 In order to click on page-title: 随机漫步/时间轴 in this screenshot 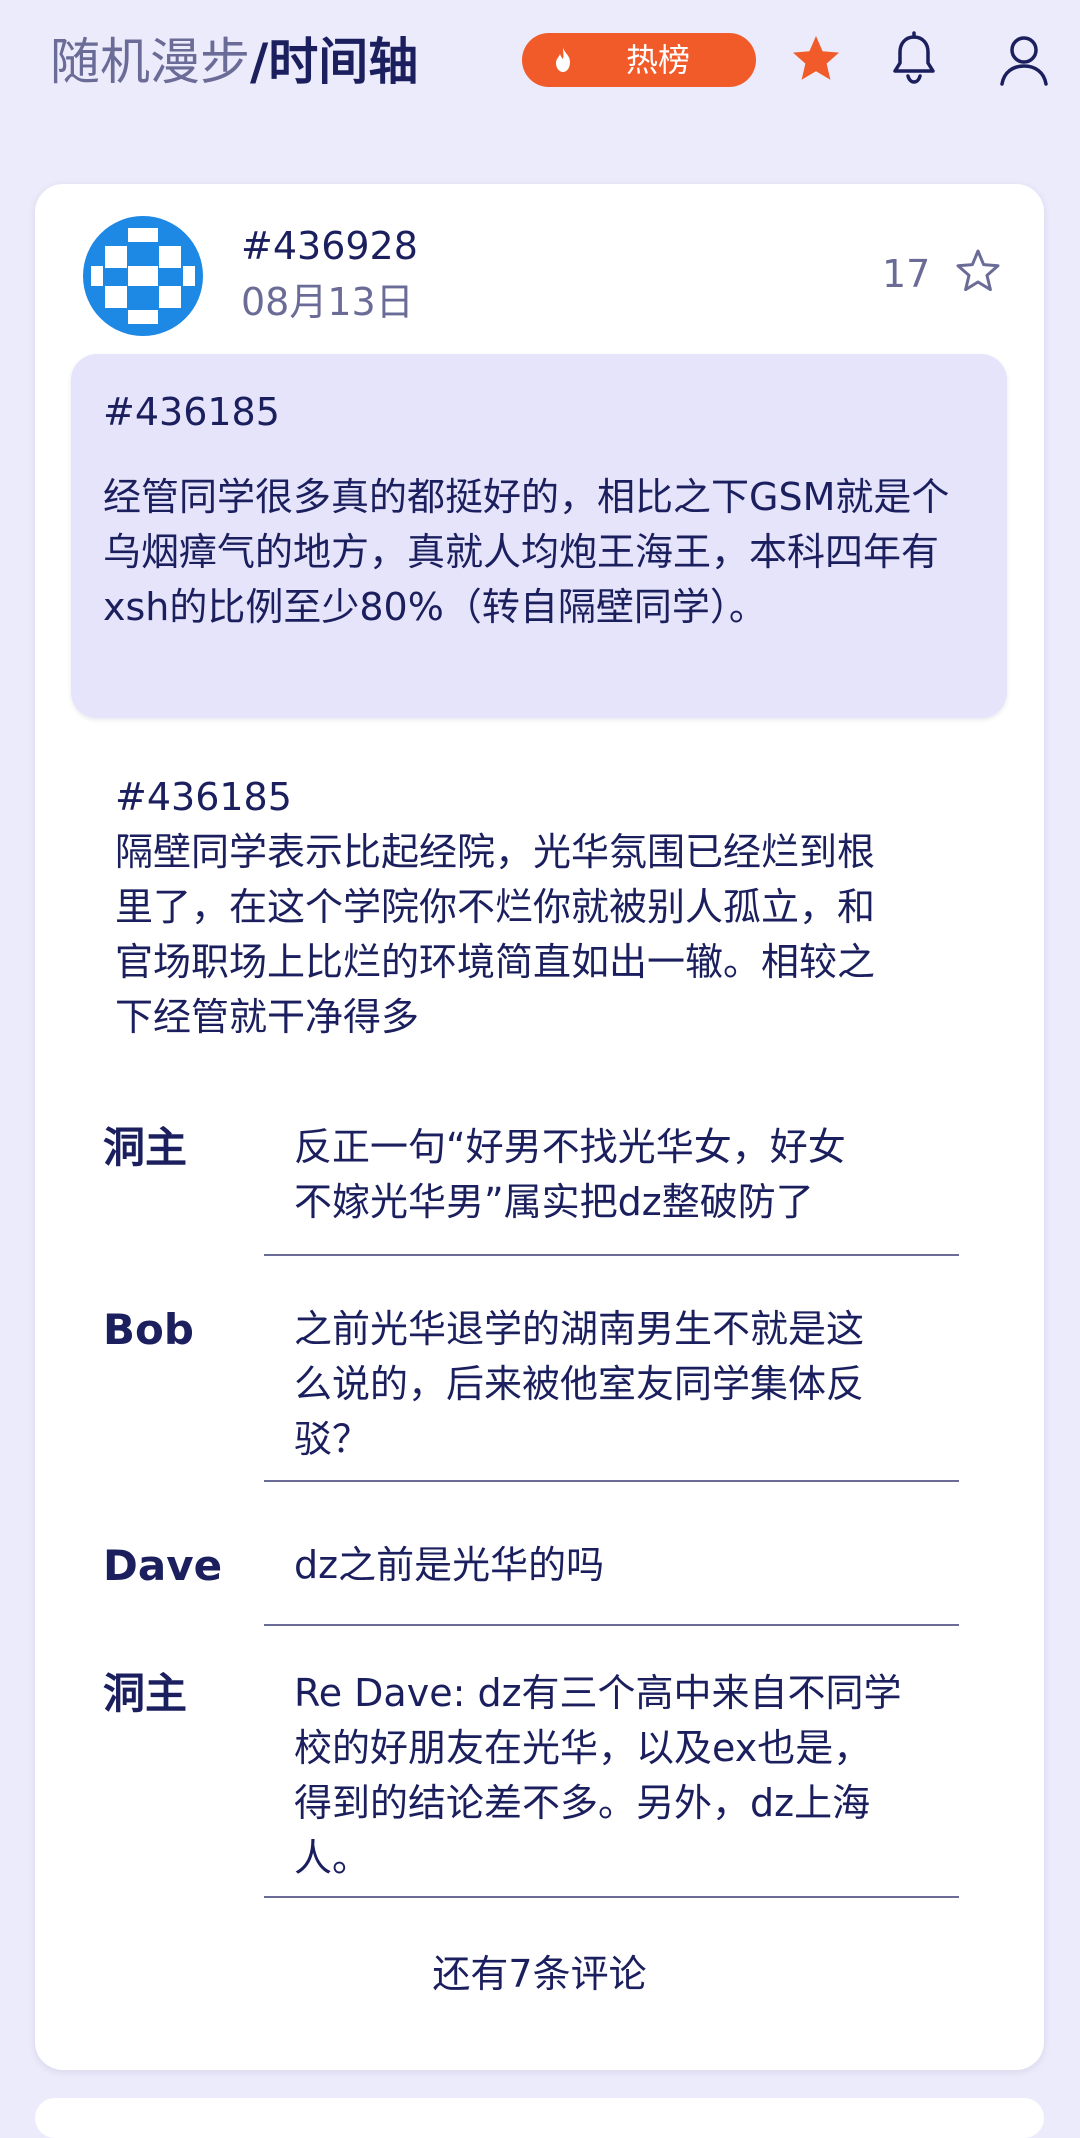, I will do `click(234, 62)`.